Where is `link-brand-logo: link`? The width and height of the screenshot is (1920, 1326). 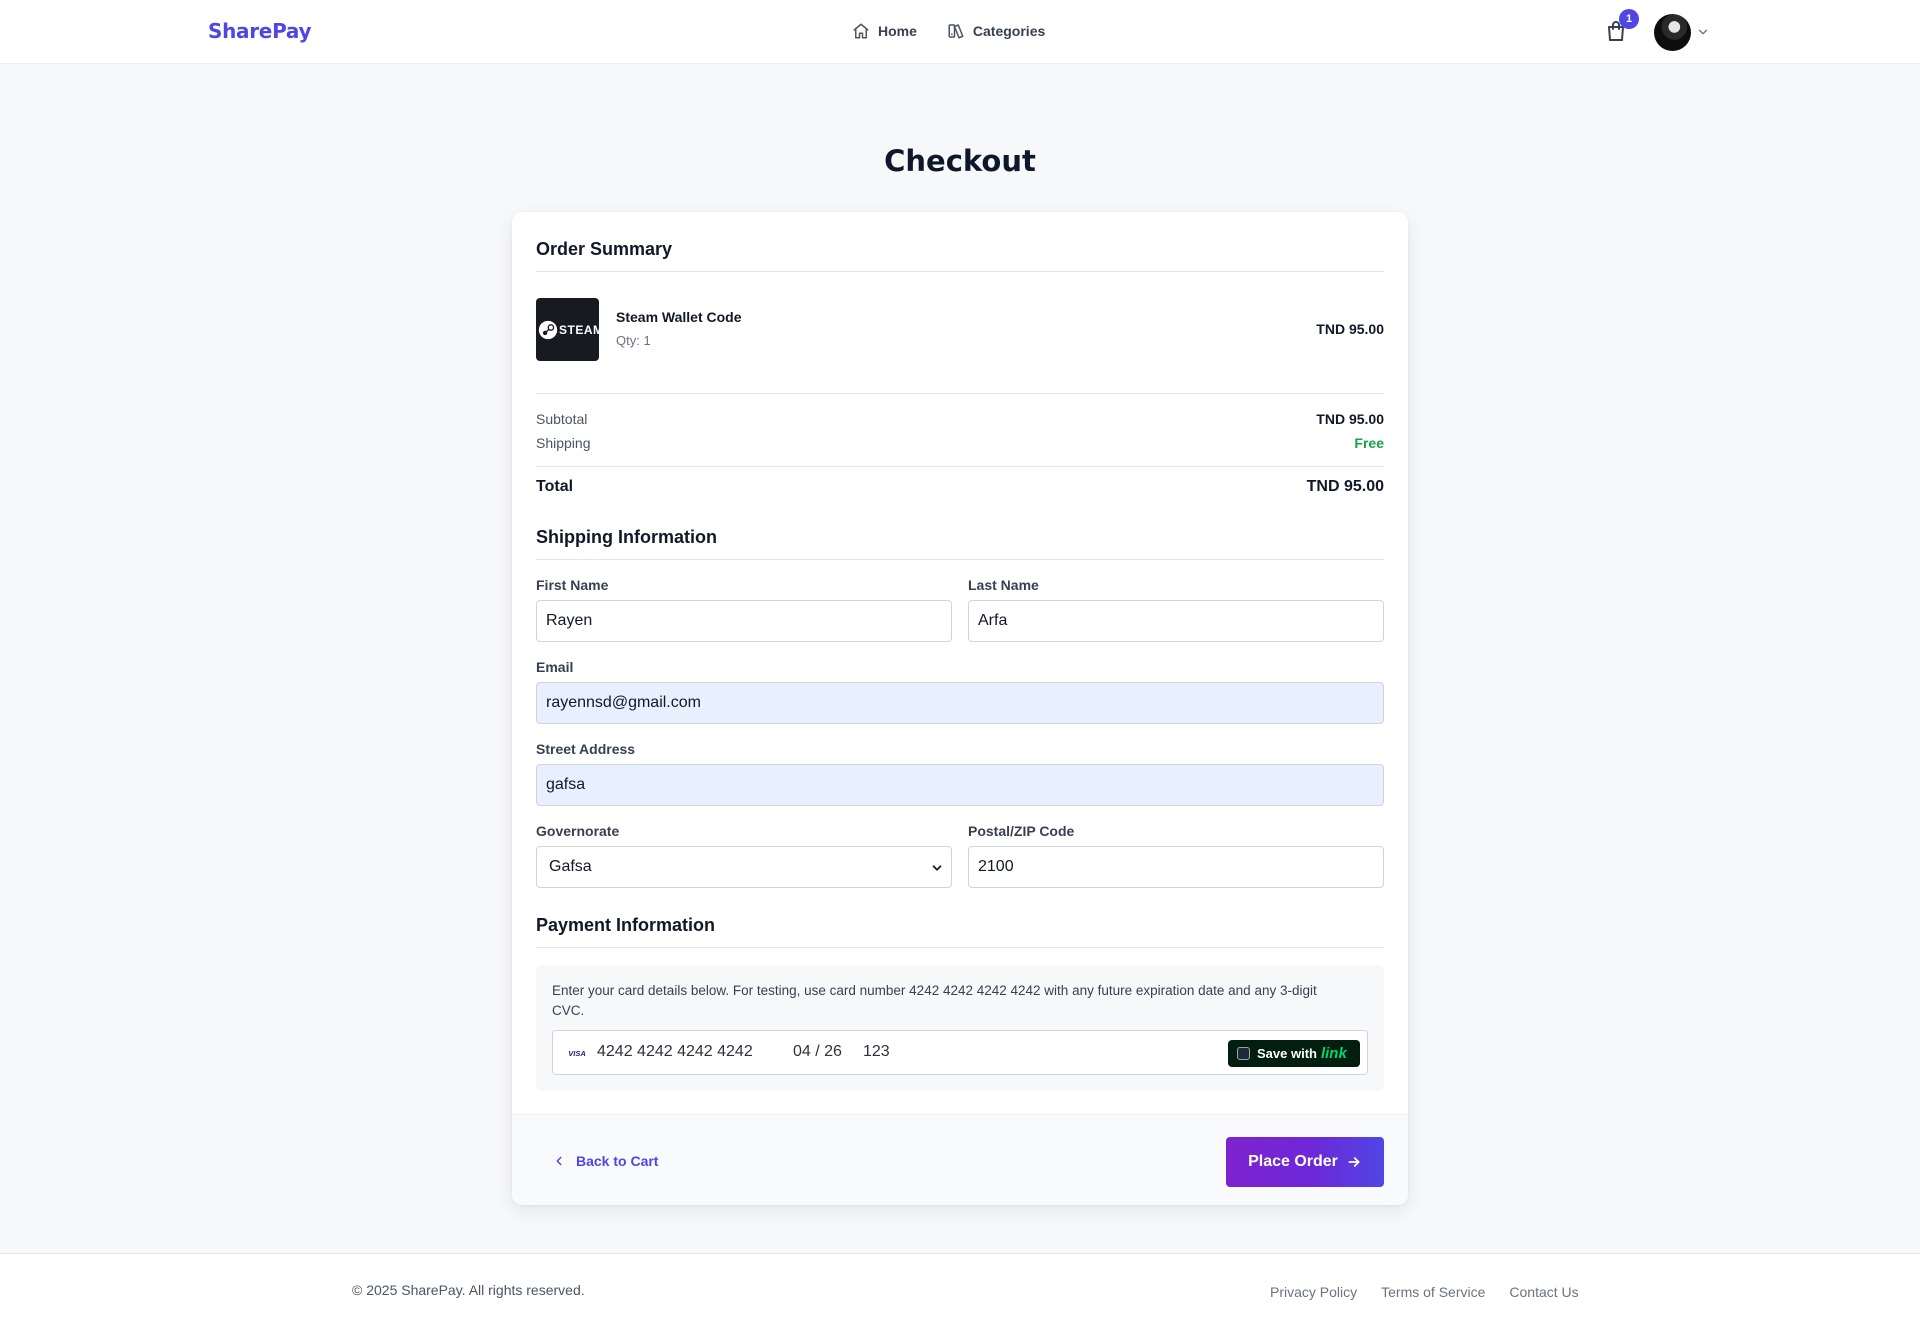 link-brand-logo: link is located at coordinates (1333, 1053).